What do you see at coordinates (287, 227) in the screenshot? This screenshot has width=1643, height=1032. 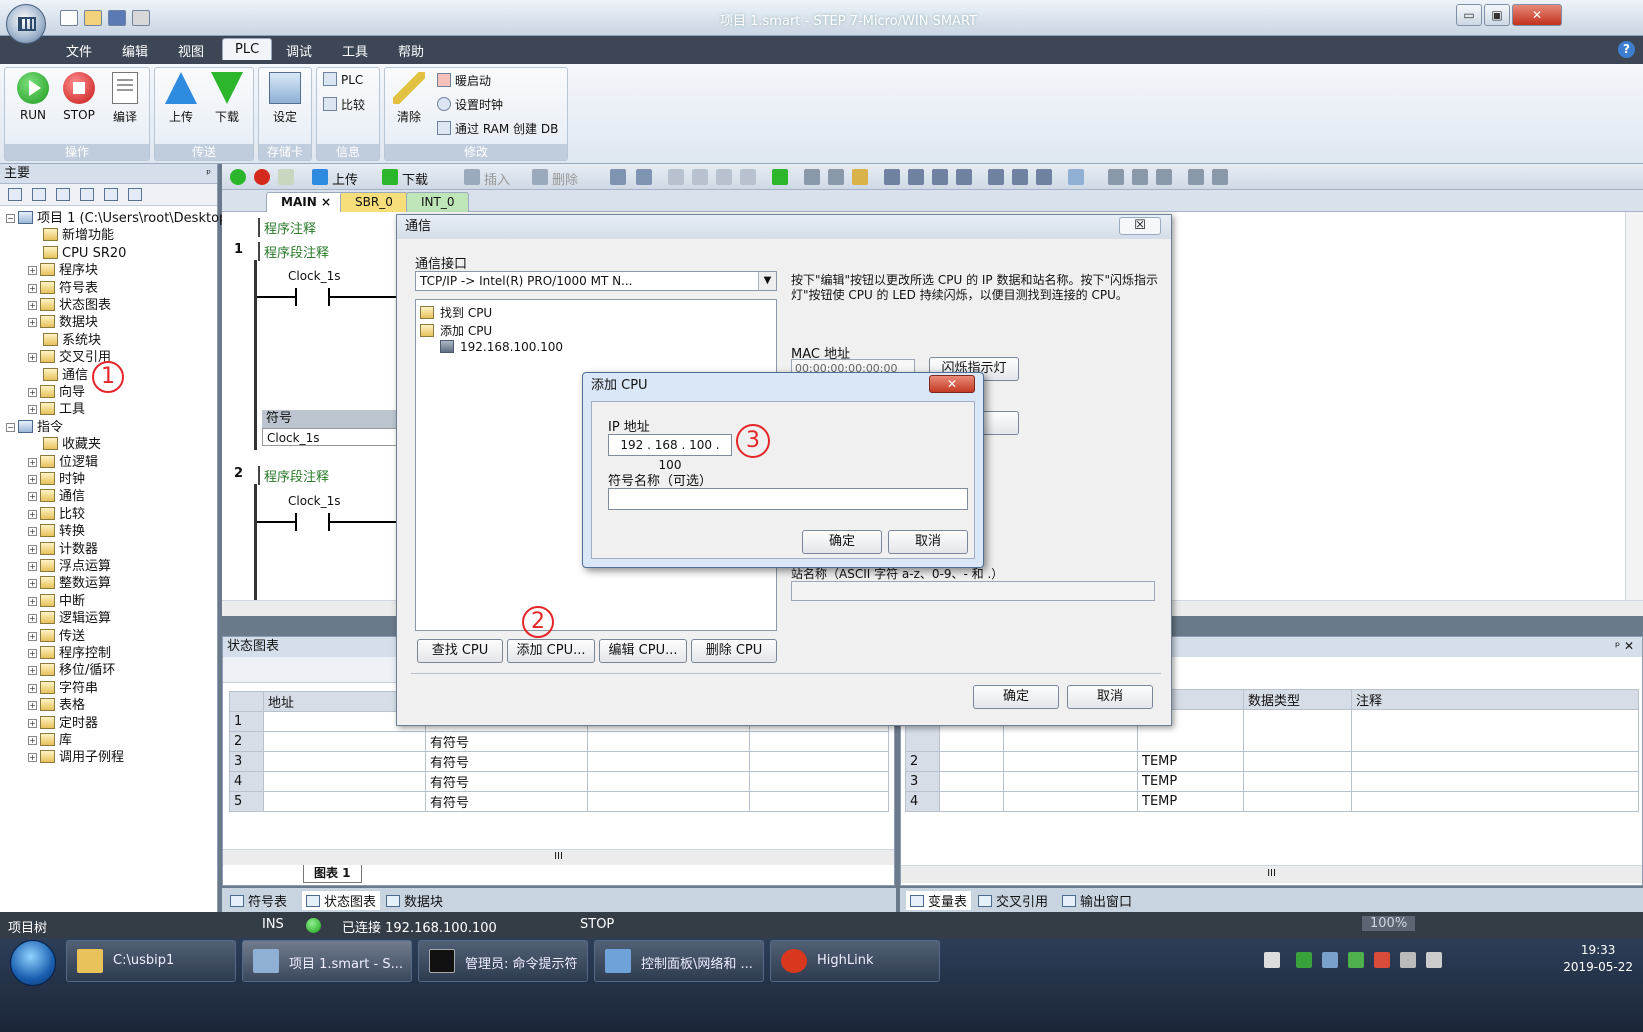 I see `program-comment: 程序注释` at bounding box center [287, 227].